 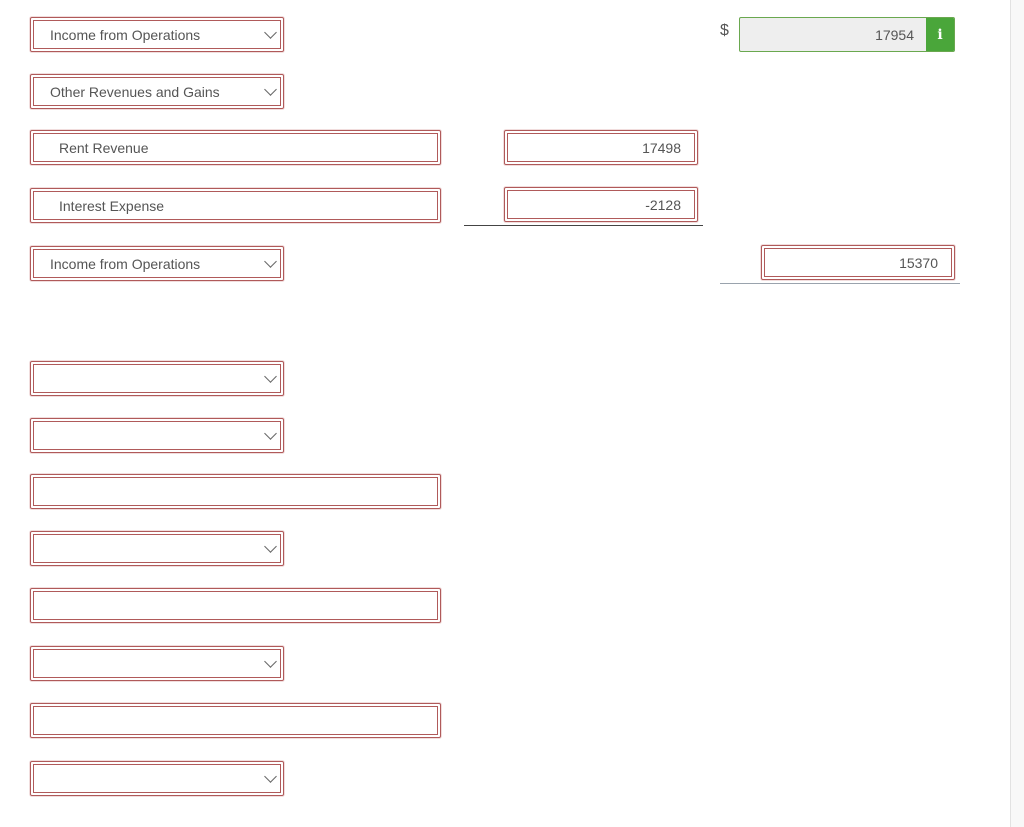 What do you see at coordinates (1017, 413) in the screenshot?
I see `right-side-panel` at bounding box center [1017, 413].